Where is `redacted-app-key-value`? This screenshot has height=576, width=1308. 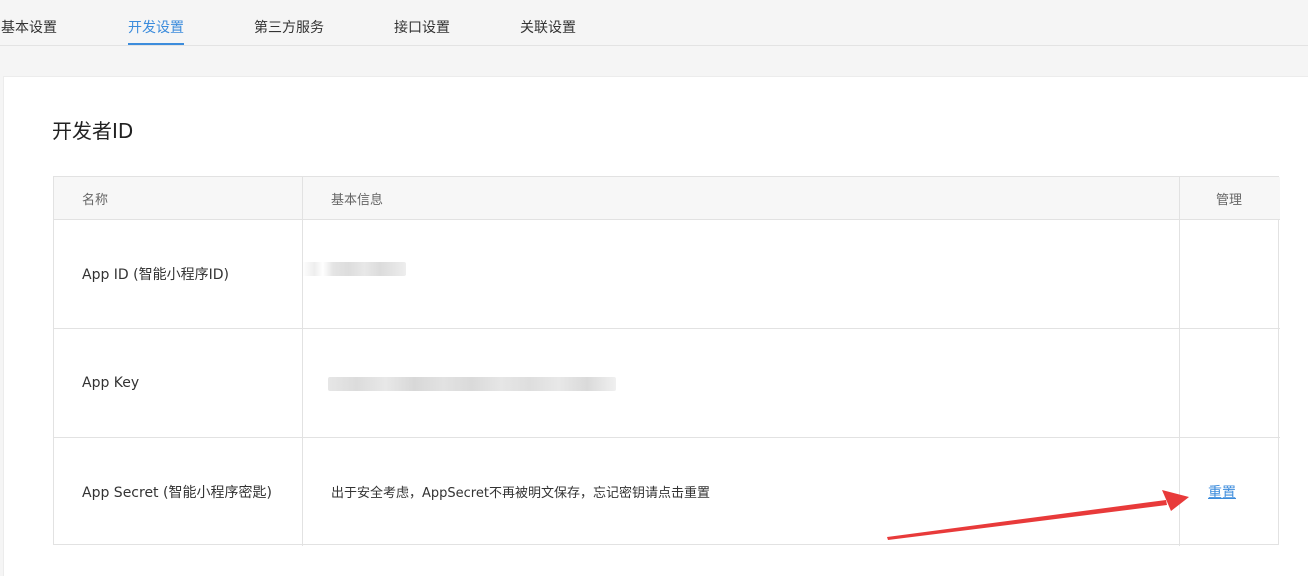
redacted-app-key-value is located at coordinates (472, 384).